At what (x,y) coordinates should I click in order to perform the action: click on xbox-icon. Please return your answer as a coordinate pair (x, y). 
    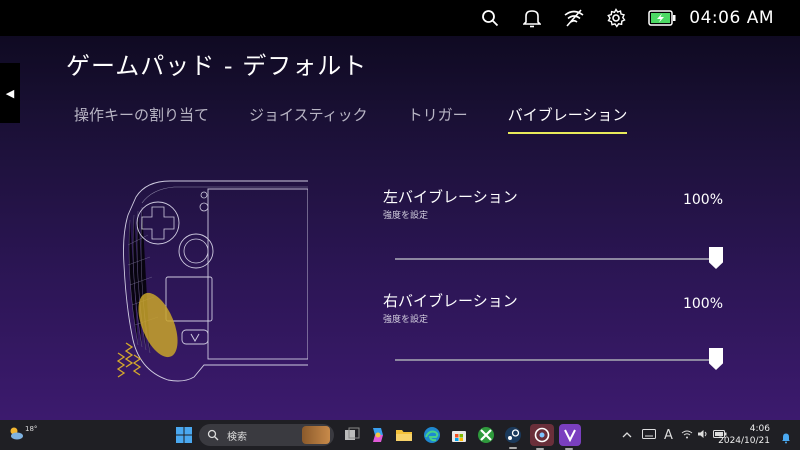
    Looking at the image, I should click on (486, 435).